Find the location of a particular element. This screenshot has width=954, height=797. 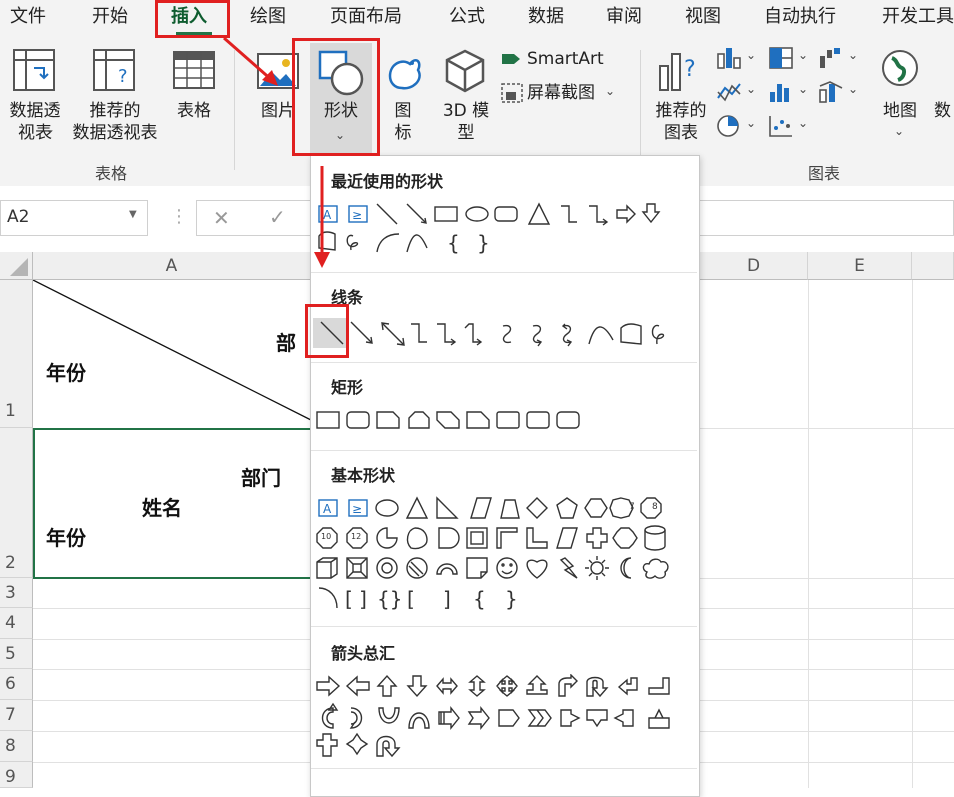

tab-review: 审阅 is located at coordinates (624, 17).